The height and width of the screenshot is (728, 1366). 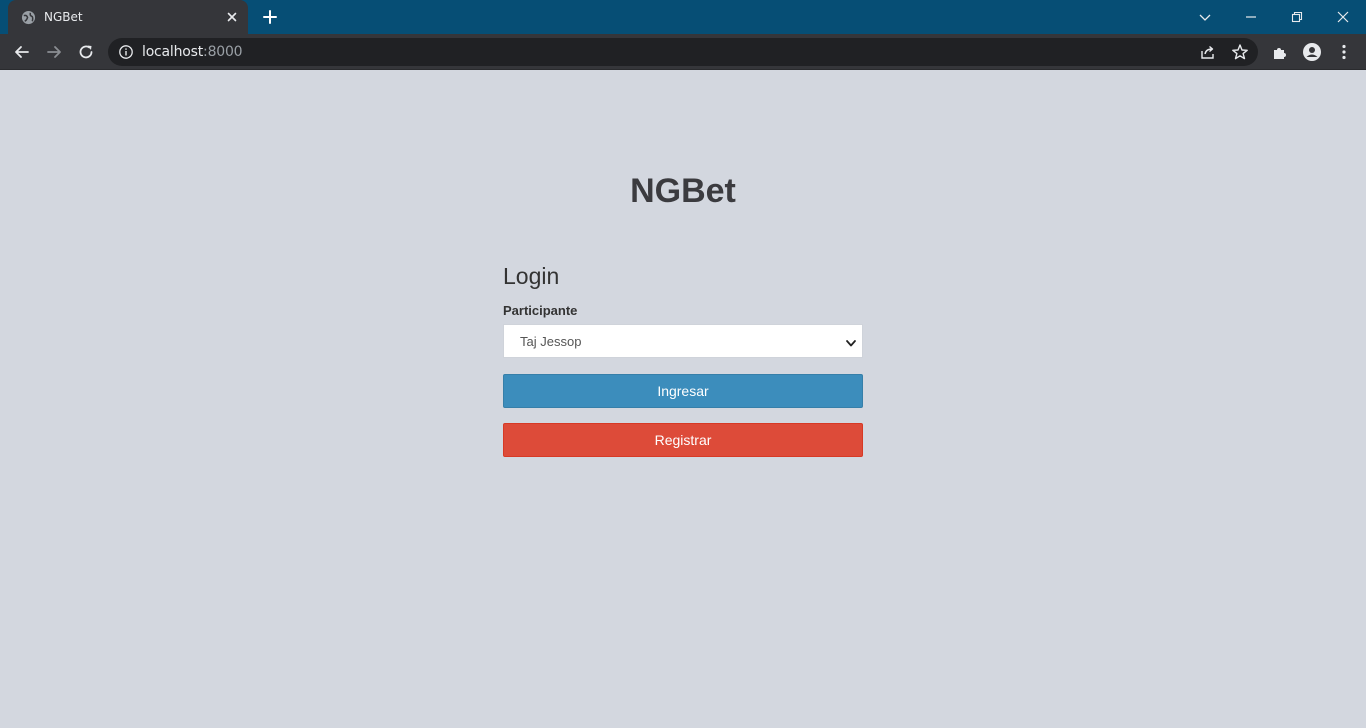 What do you see at coordinates (1208, 52) in the screenshot?
I see `share-icon` at bounding box center [1208, 52].